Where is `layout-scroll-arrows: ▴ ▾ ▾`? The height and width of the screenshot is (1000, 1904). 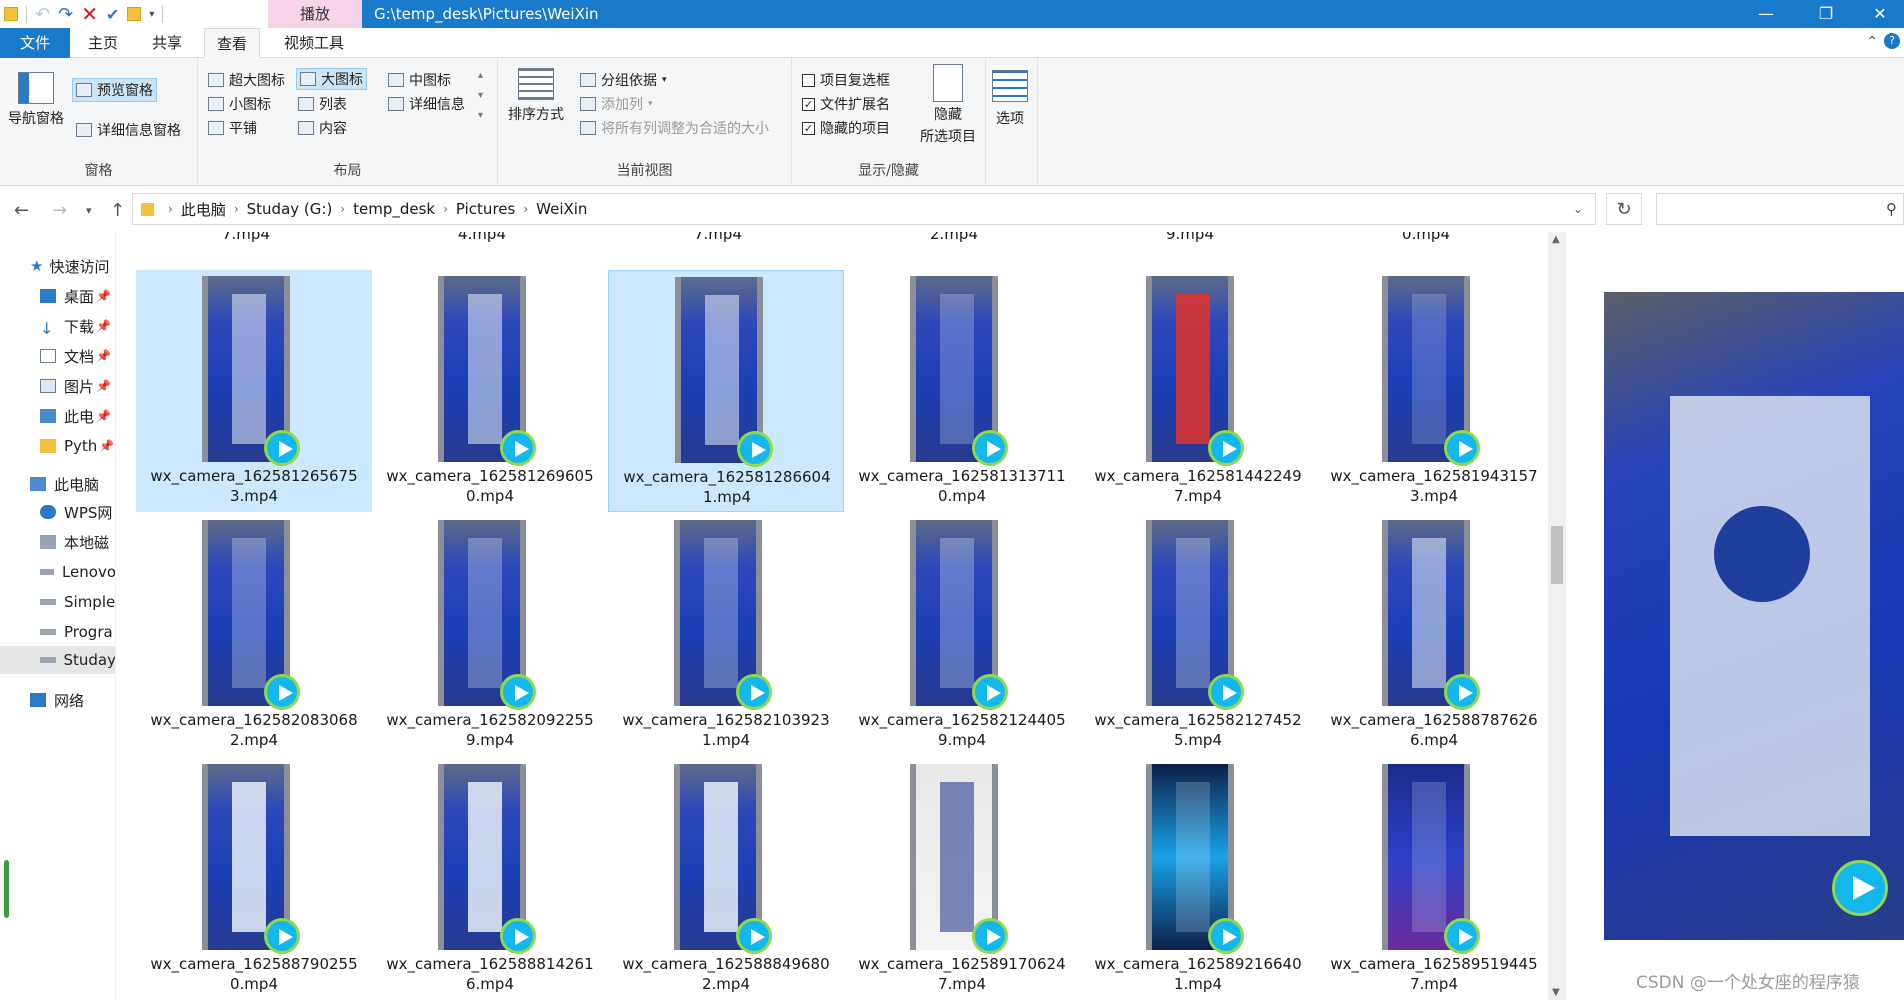 layout-scroll-arrows: ▴ ▾ ▾ is located at coordinates (480, 96).